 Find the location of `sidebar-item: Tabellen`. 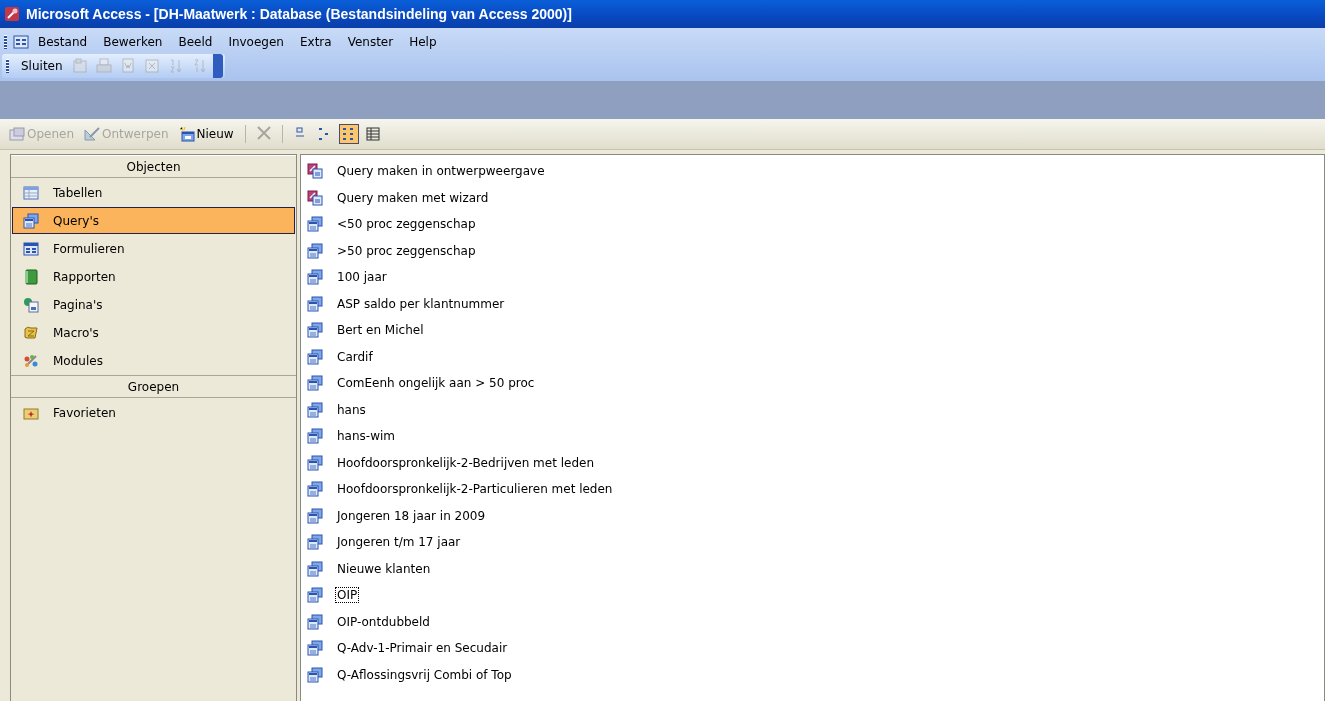

sidebar-item: Tabellen is located at coordinates (153, 192).